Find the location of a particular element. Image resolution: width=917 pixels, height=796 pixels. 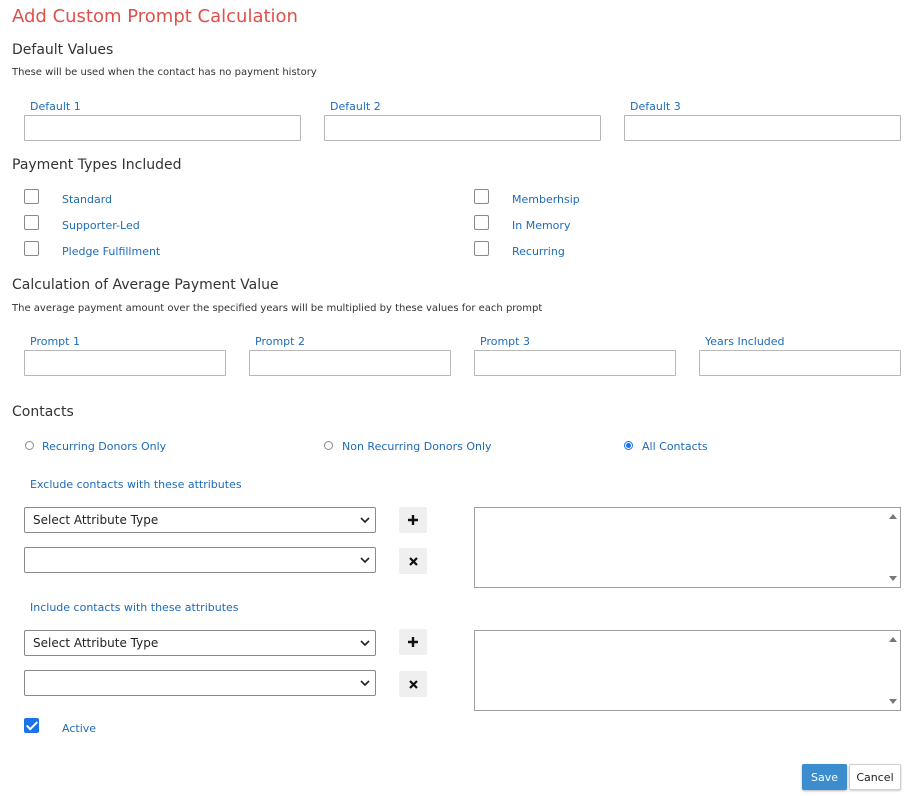

standard-checkbox is located at coordinates (31, 196).